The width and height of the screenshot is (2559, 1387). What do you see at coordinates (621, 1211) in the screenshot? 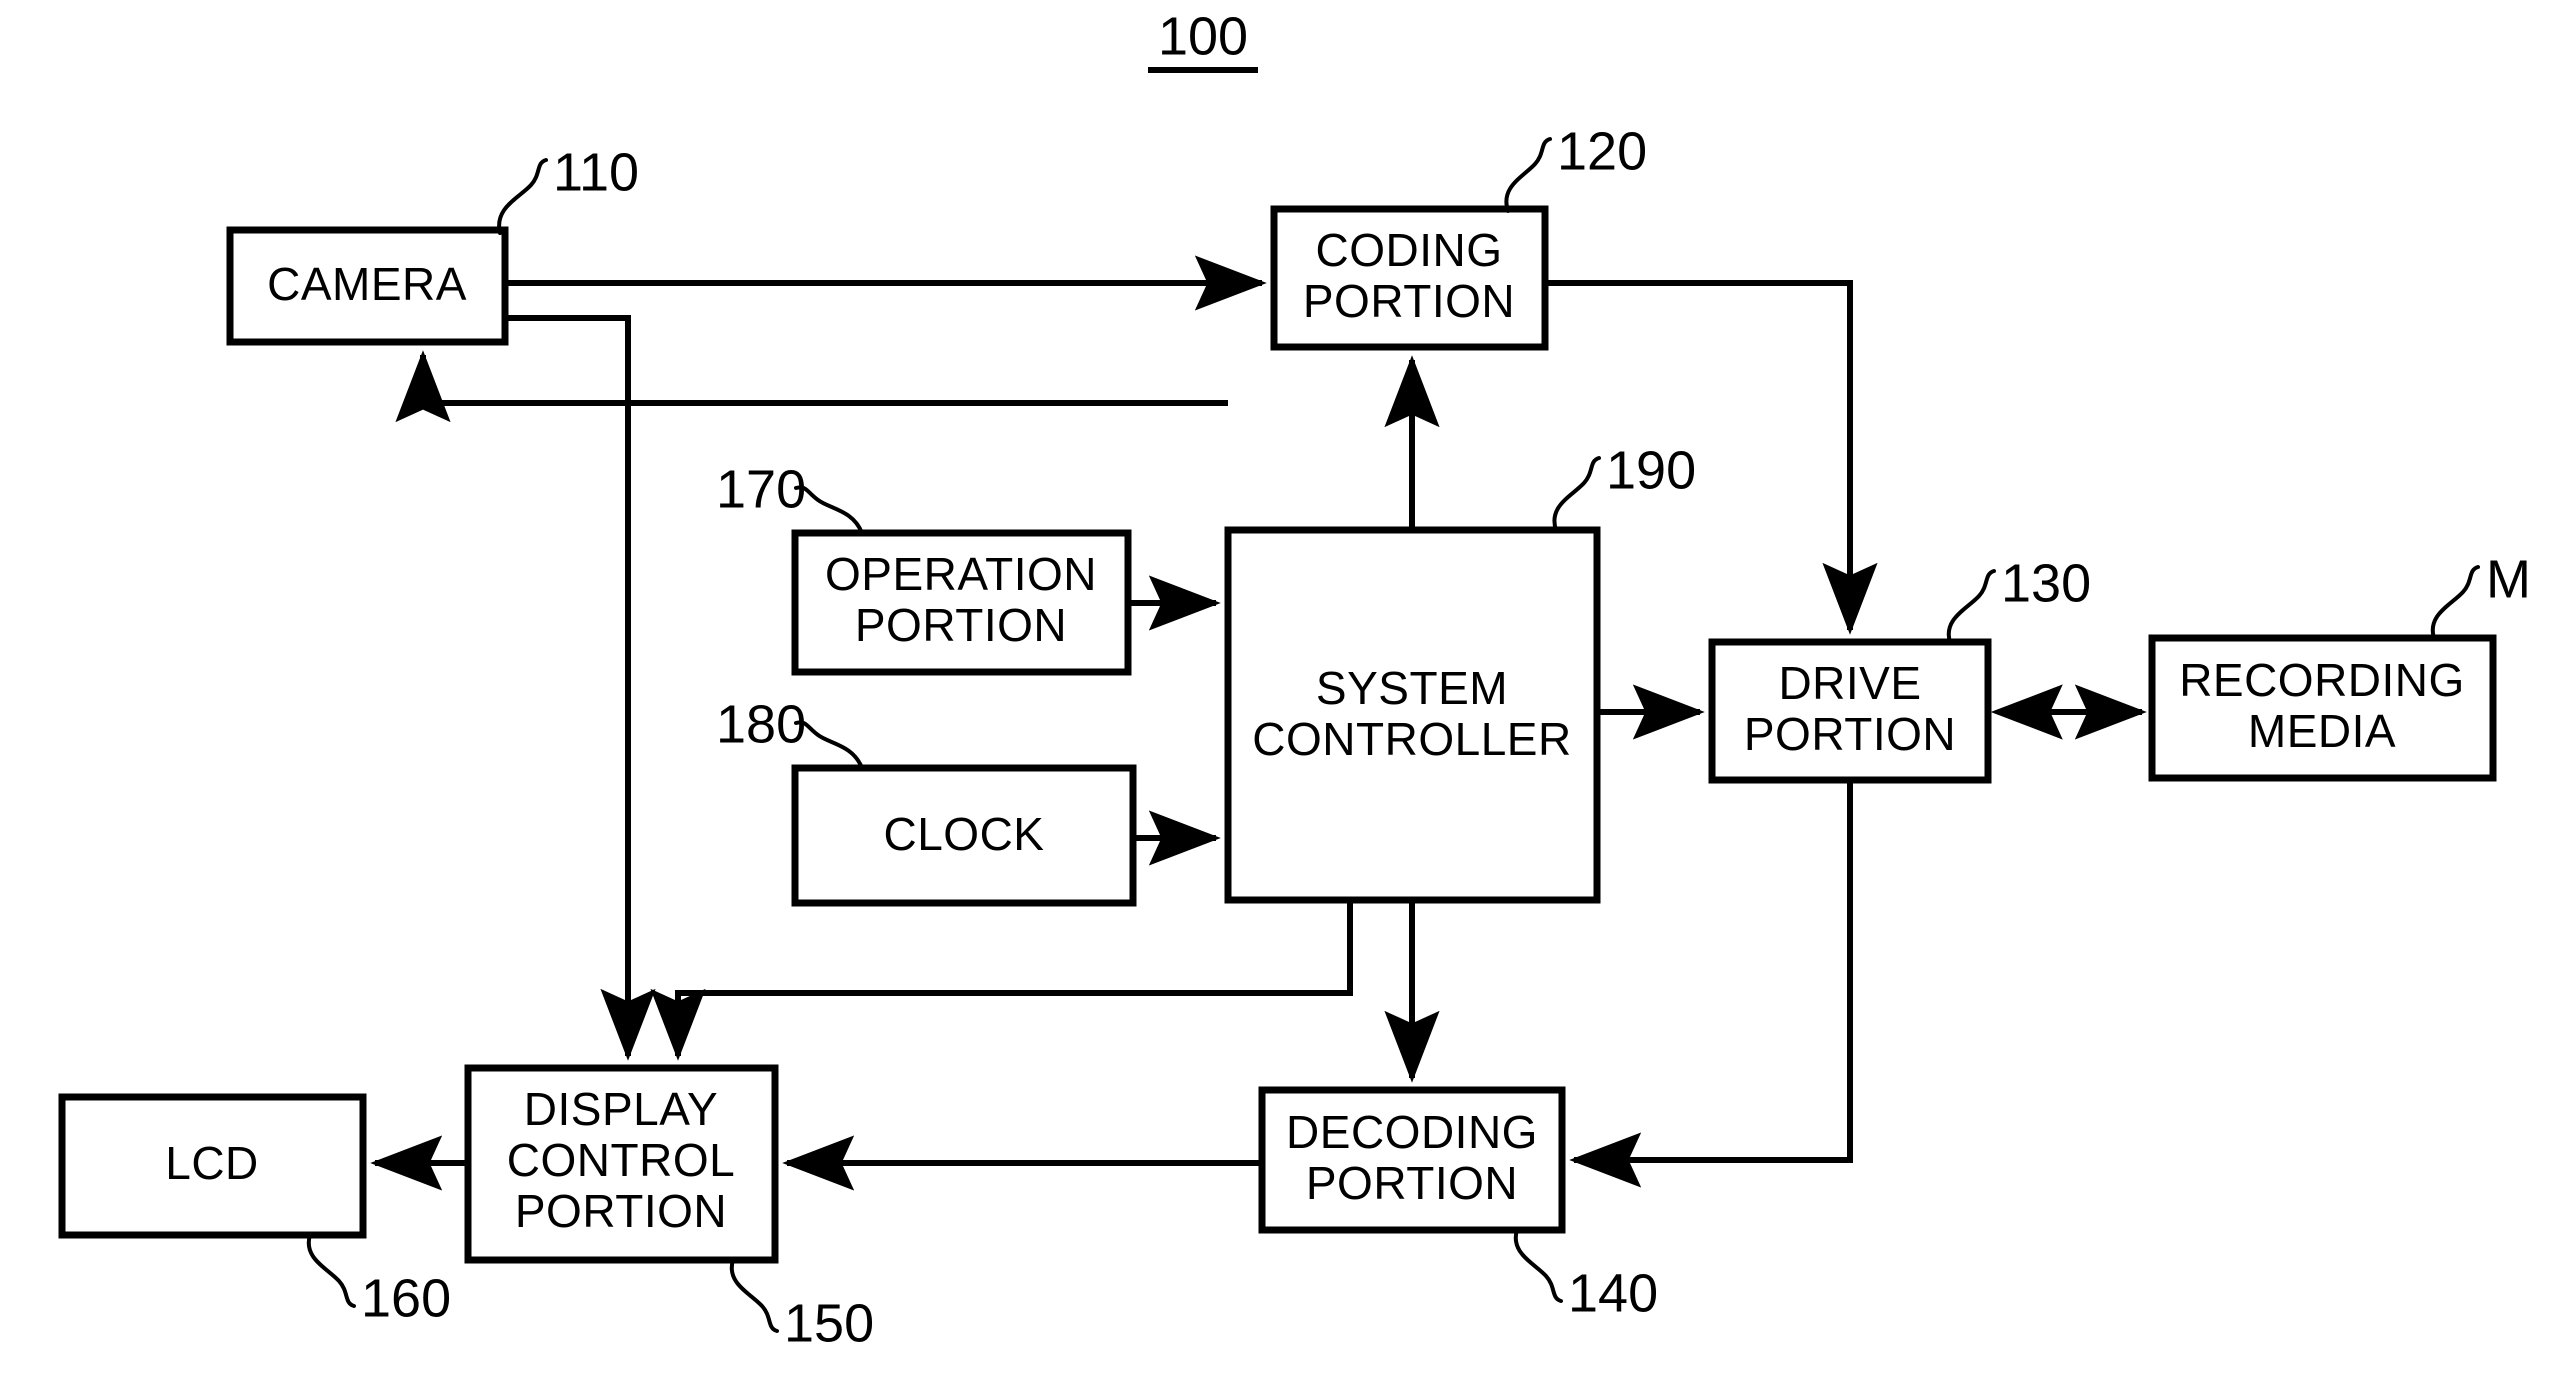
I see `display-control-label-line-3: PORTION` at bounding box center [621, 1211].